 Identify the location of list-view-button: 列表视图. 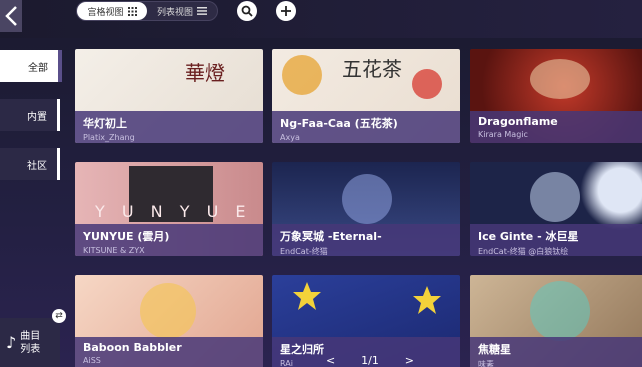
(182, 11).